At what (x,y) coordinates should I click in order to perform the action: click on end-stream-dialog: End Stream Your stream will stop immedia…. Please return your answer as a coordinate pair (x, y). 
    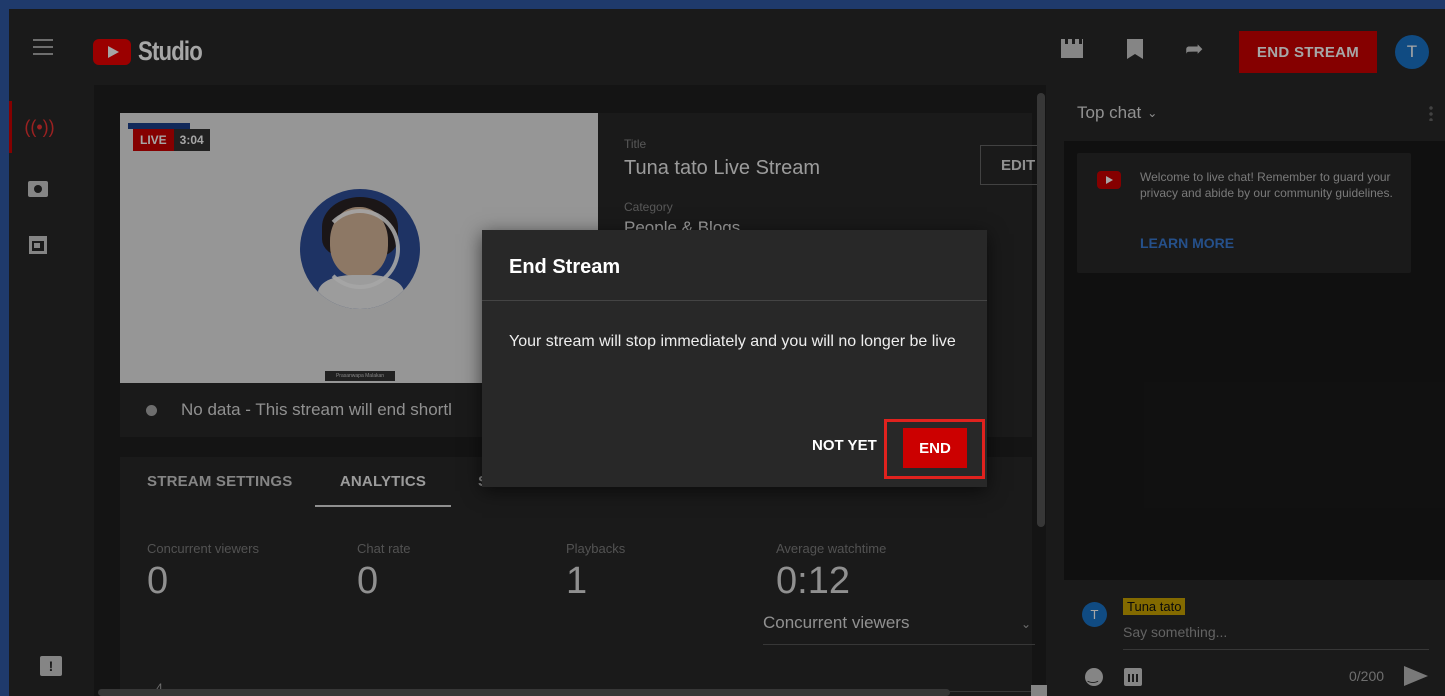
    Looking at the image, I should click on (734, 358).